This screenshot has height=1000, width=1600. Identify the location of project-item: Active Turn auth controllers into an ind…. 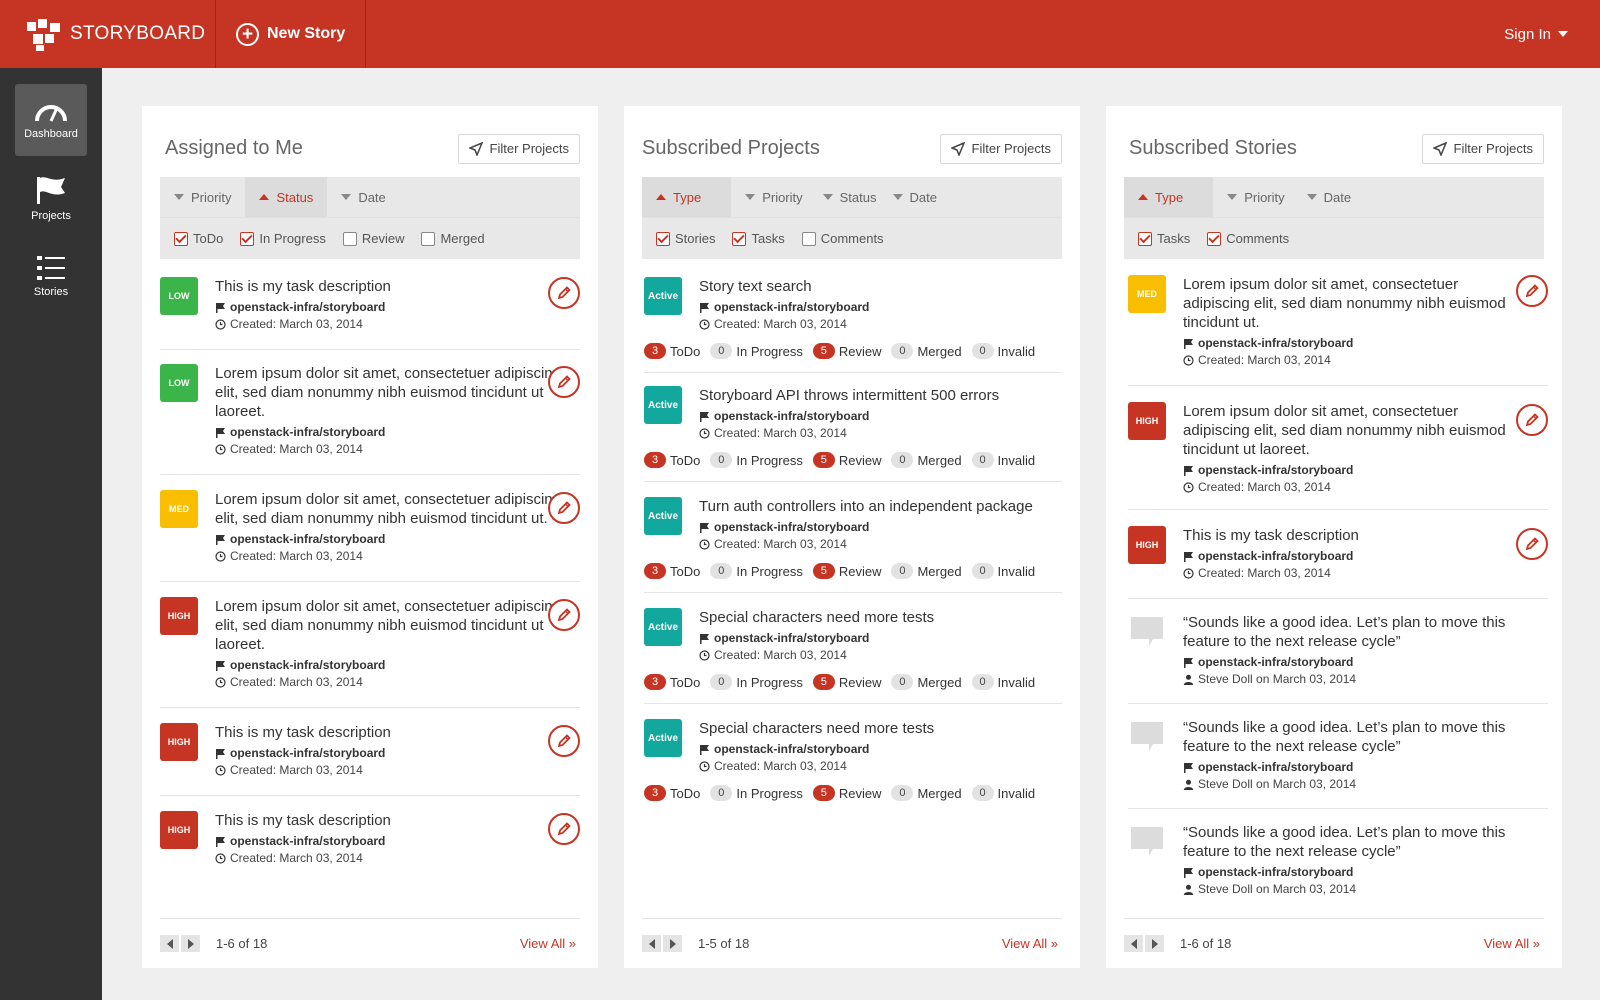
(853, 537).